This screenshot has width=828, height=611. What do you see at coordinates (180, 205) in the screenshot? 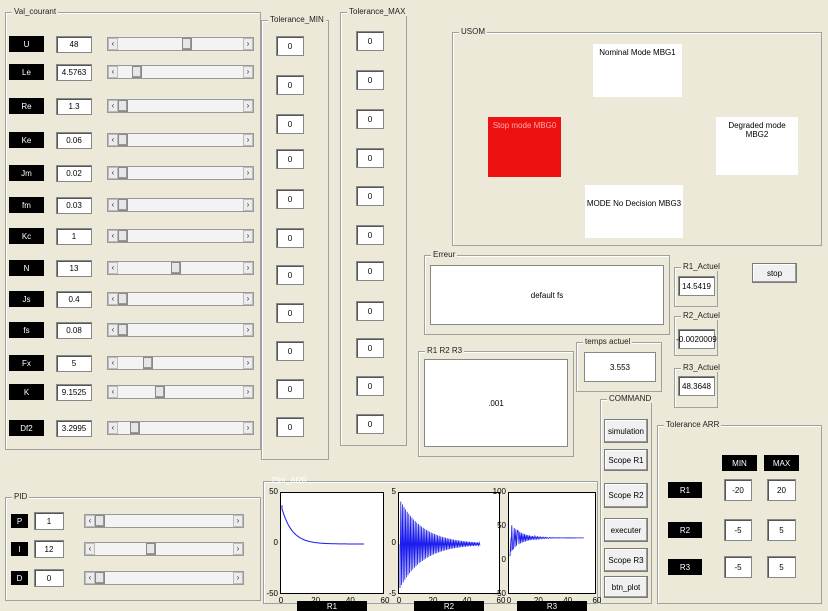
I see `param-slider-fm: ‹ ›` at bounding box center [180, 205].